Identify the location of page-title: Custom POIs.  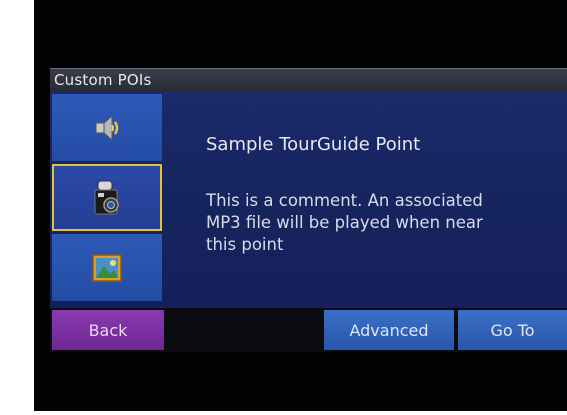
(103, 80).